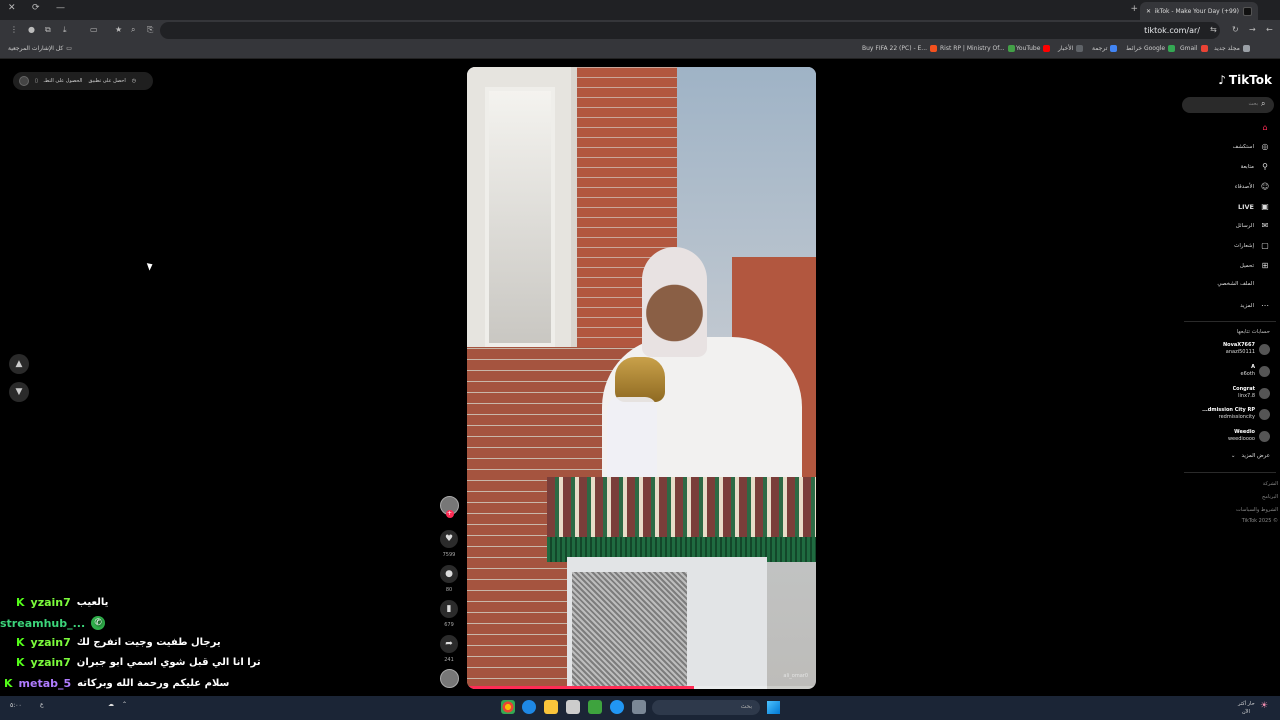 This screenshot has width=1280, height=720. I want to click on bookmark-item: ترجمة, so click(1105, 48).